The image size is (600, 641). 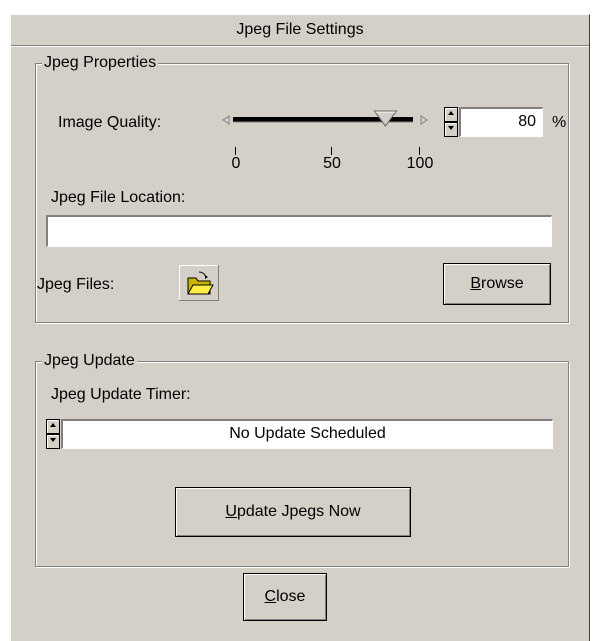 I want to click on jpeg-update-timer-field: No Update Scheduled, so click(x=307, y=434).